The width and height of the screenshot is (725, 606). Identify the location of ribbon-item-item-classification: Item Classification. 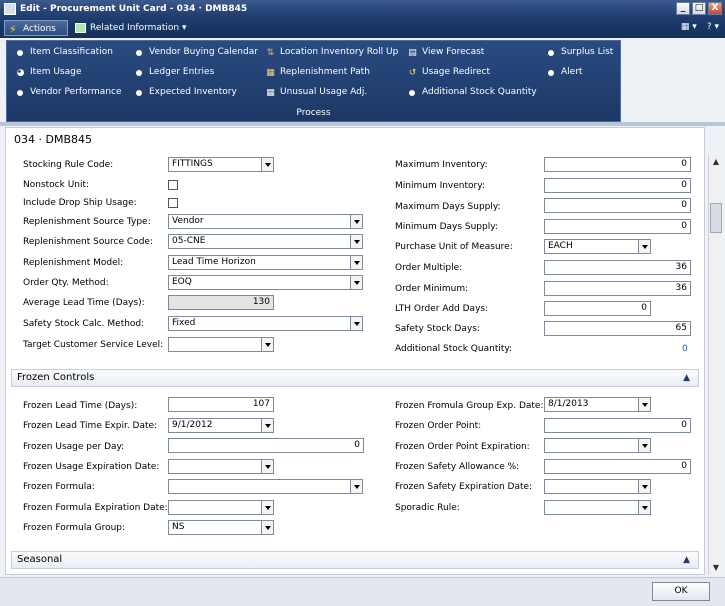
(64, 52).